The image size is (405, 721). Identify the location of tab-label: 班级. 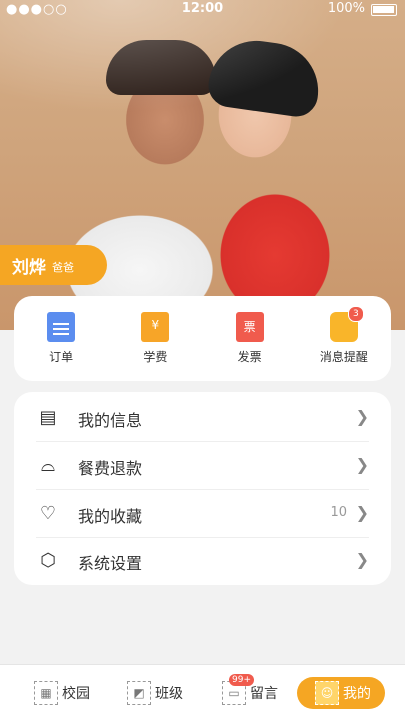
(169, 694).